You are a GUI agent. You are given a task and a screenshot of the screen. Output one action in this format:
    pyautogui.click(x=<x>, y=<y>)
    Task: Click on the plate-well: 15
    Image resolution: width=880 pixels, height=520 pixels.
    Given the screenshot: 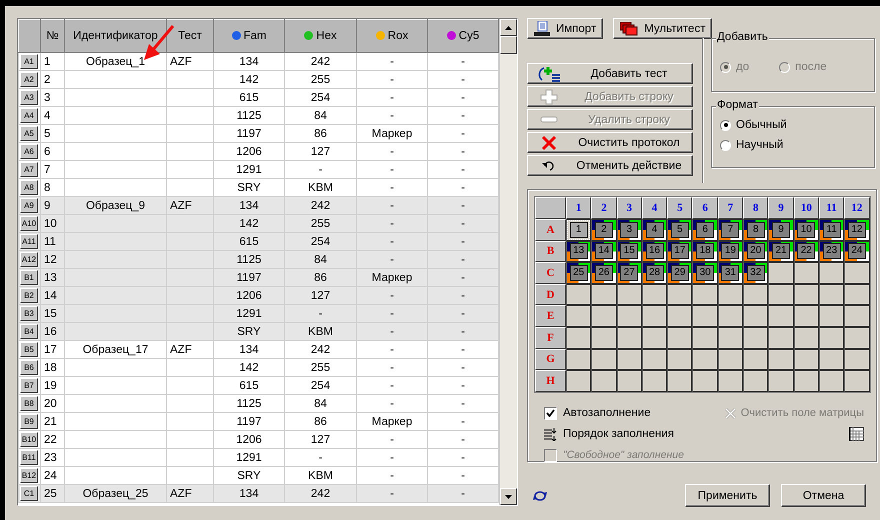 What is the action you would take?
    pyautogui.click(x=629, y=251)
    